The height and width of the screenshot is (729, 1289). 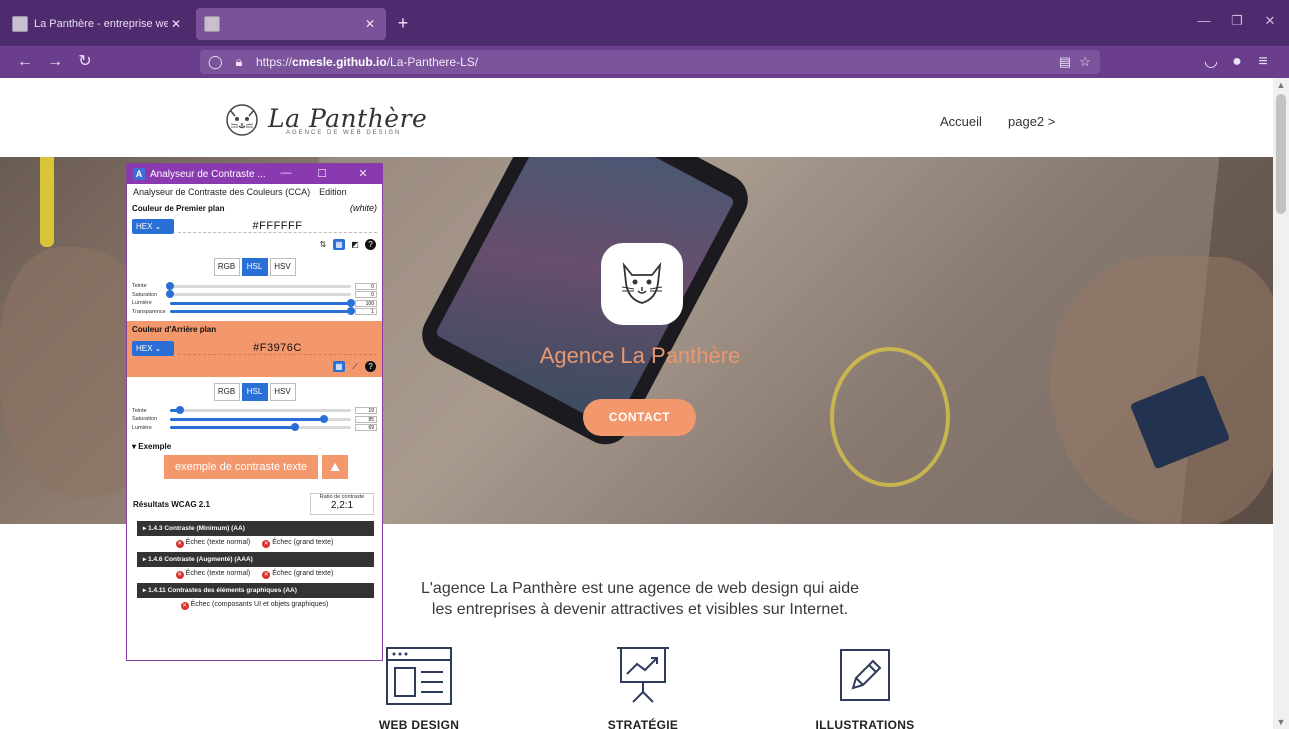 I want to click on slider-value-input: 85, so click(x=366, y=419).